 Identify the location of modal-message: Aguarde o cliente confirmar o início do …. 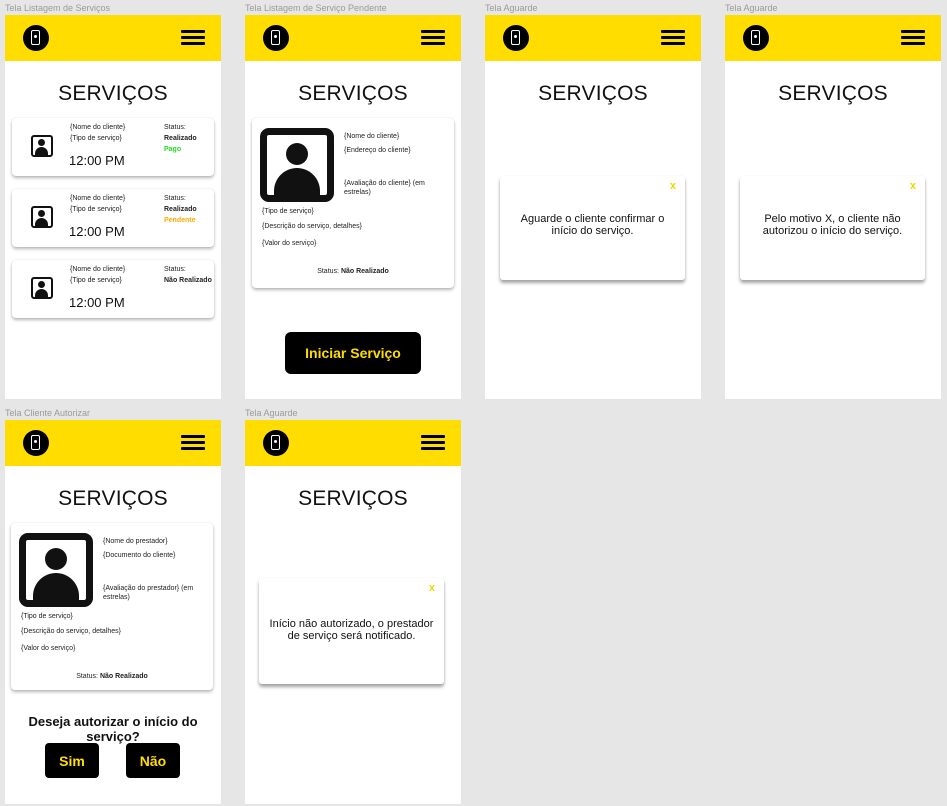
(592, 225).